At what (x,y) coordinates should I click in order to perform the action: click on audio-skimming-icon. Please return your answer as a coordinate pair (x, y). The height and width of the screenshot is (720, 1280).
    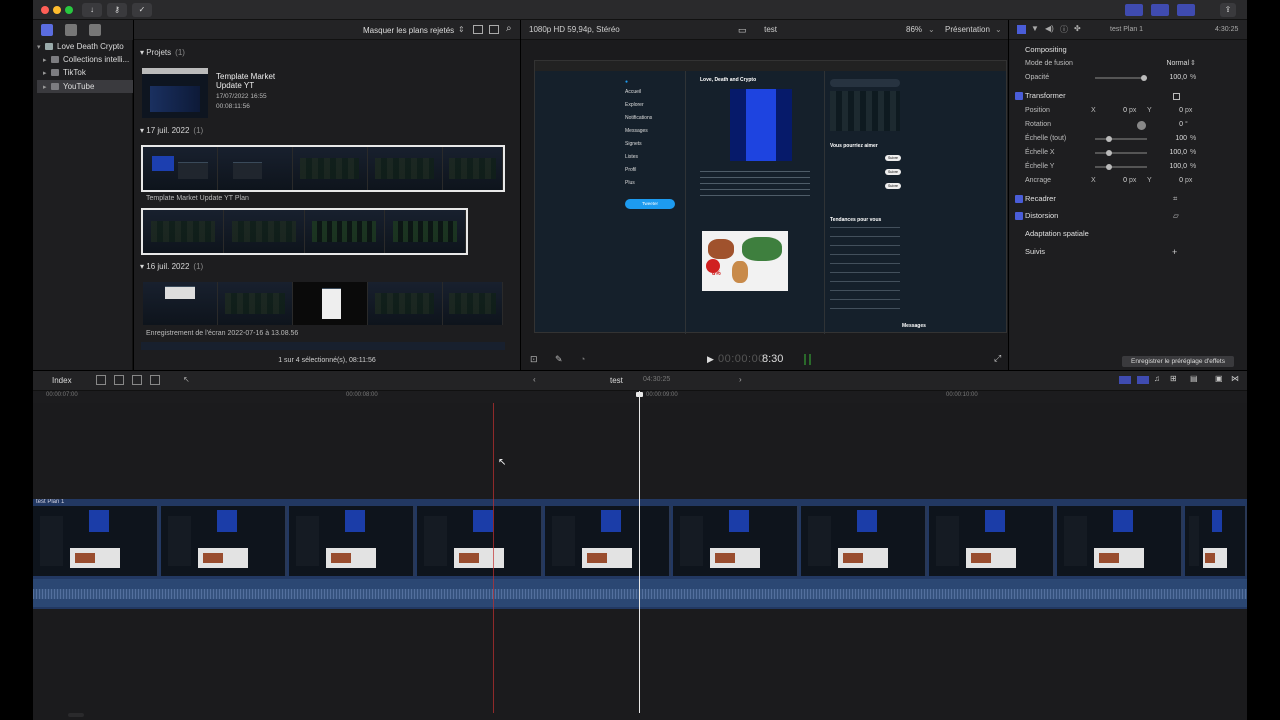
    Looking at the image, I should click on (1143, 380).